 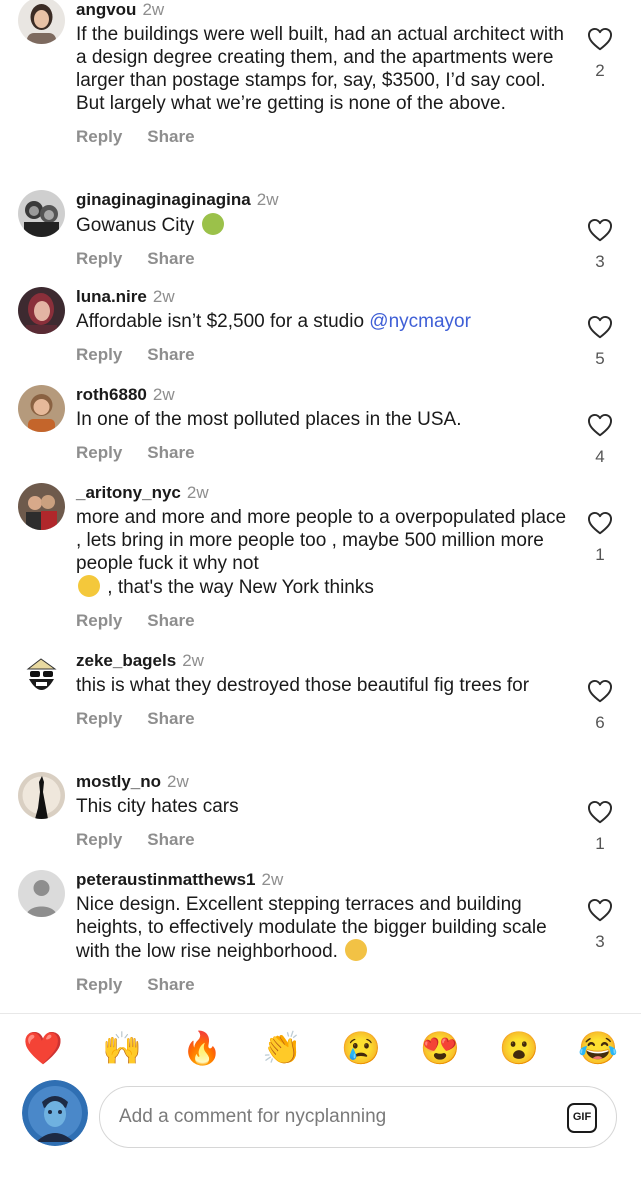 What do you see at coordinates (600, 538) in the screenshot?
I see `like-control: 1` at bounding box center [600, 538].